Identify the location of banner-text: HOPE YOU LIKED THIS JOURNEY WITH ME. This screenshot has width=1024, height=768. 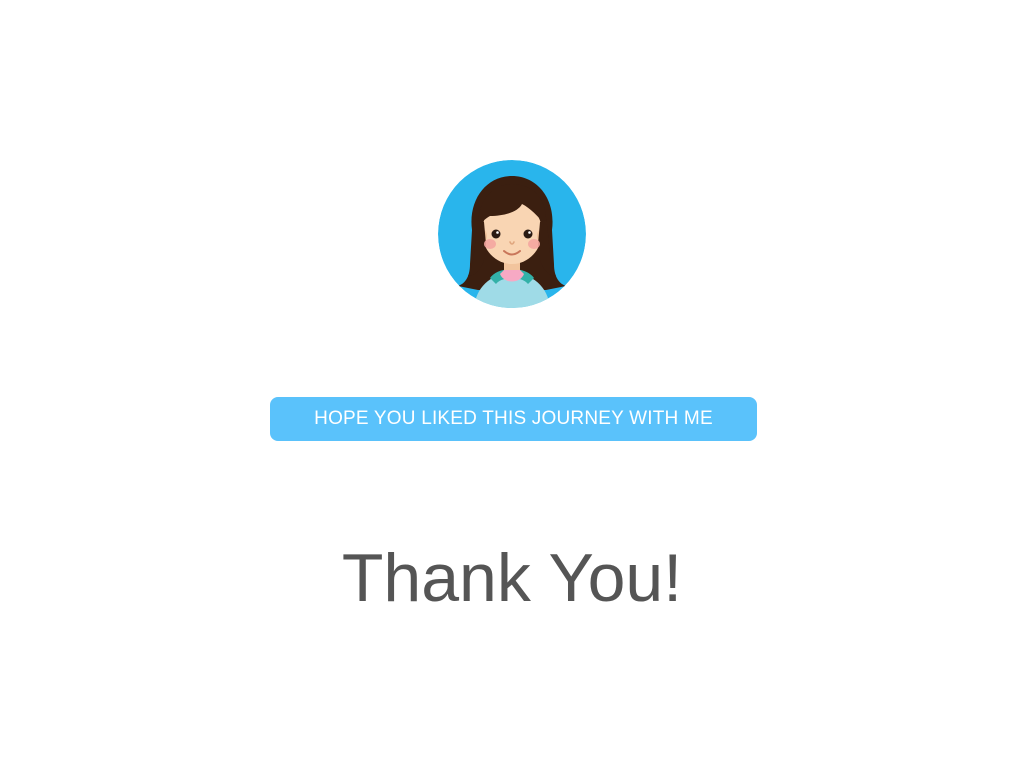
(513, 418).